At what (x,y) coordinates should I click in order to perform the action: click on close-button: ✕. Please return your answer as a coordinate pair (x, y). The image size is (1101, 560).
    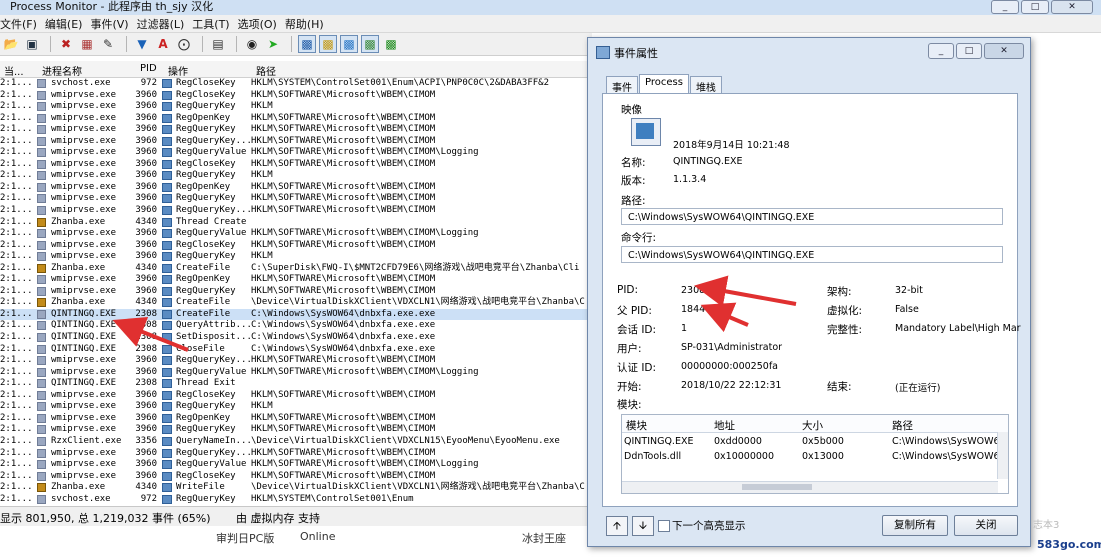
    Looking at the image, I should click on (1072, 7).